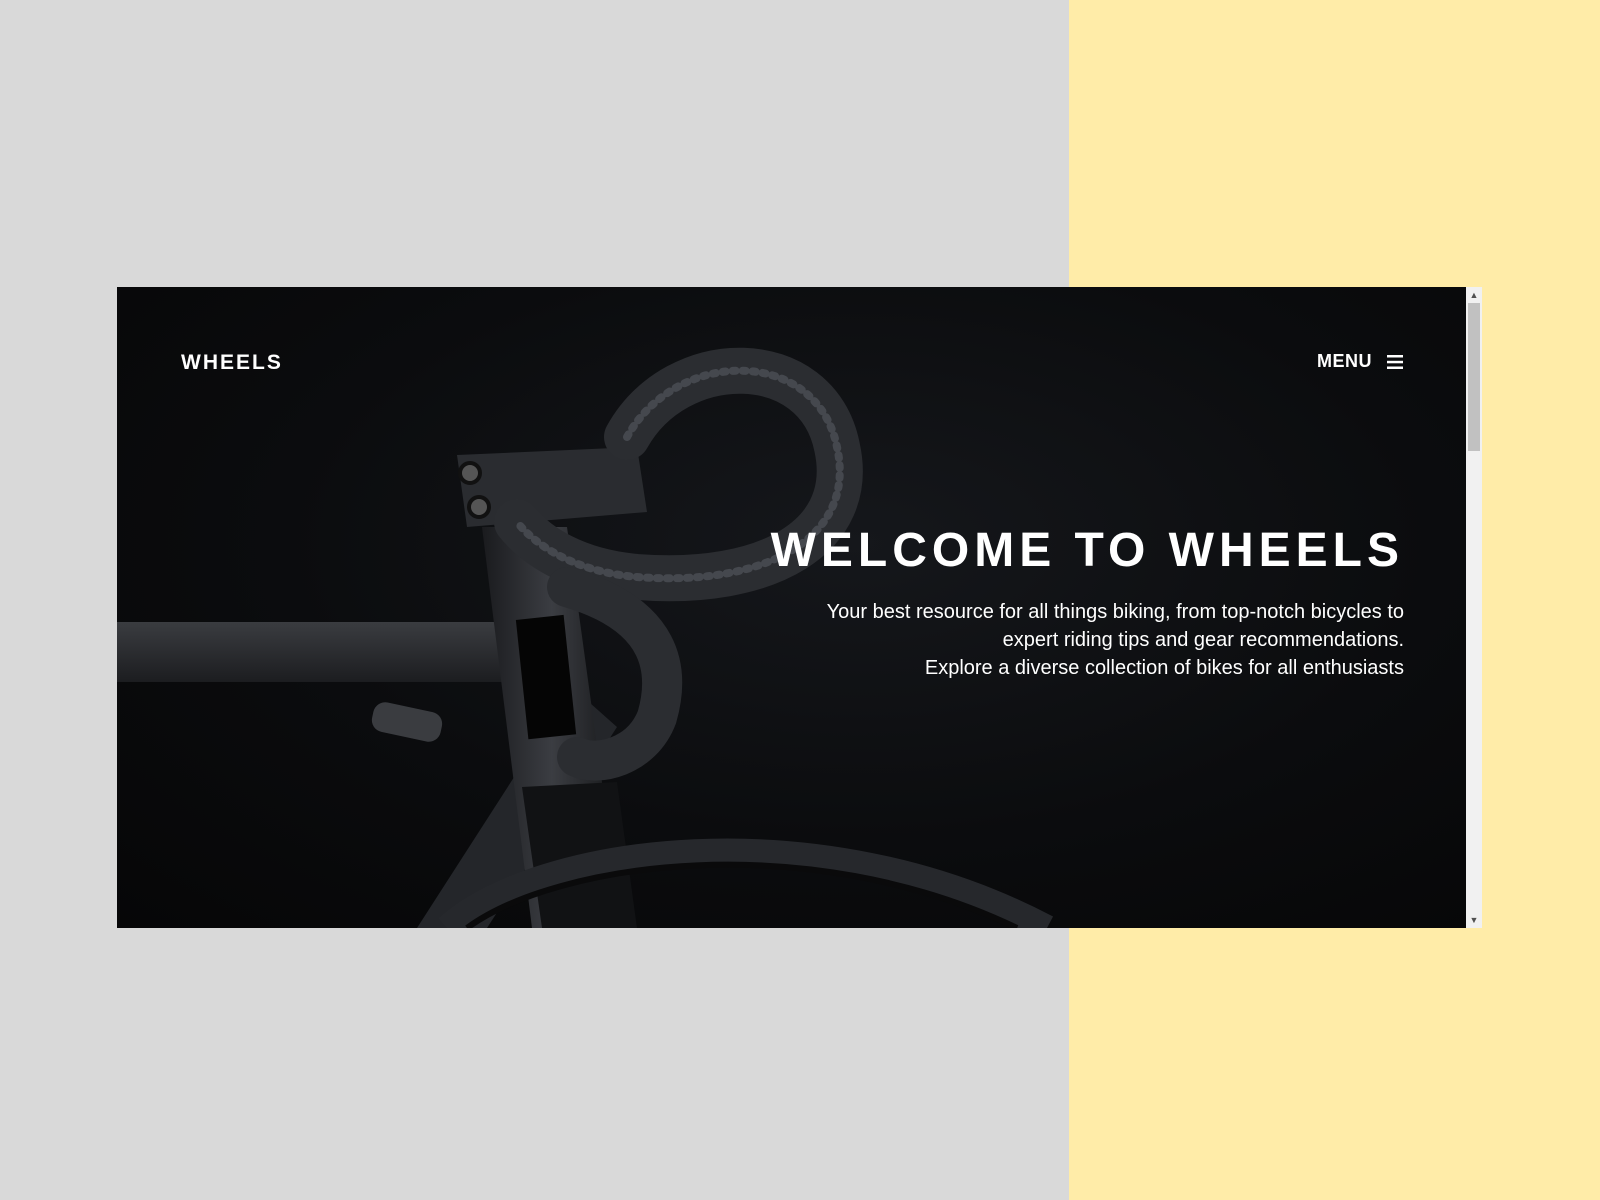 This screenshot has height=1200, width=1600. I want to click on vertical-scrollbar: ▲ ▼, so click(1474, 607).